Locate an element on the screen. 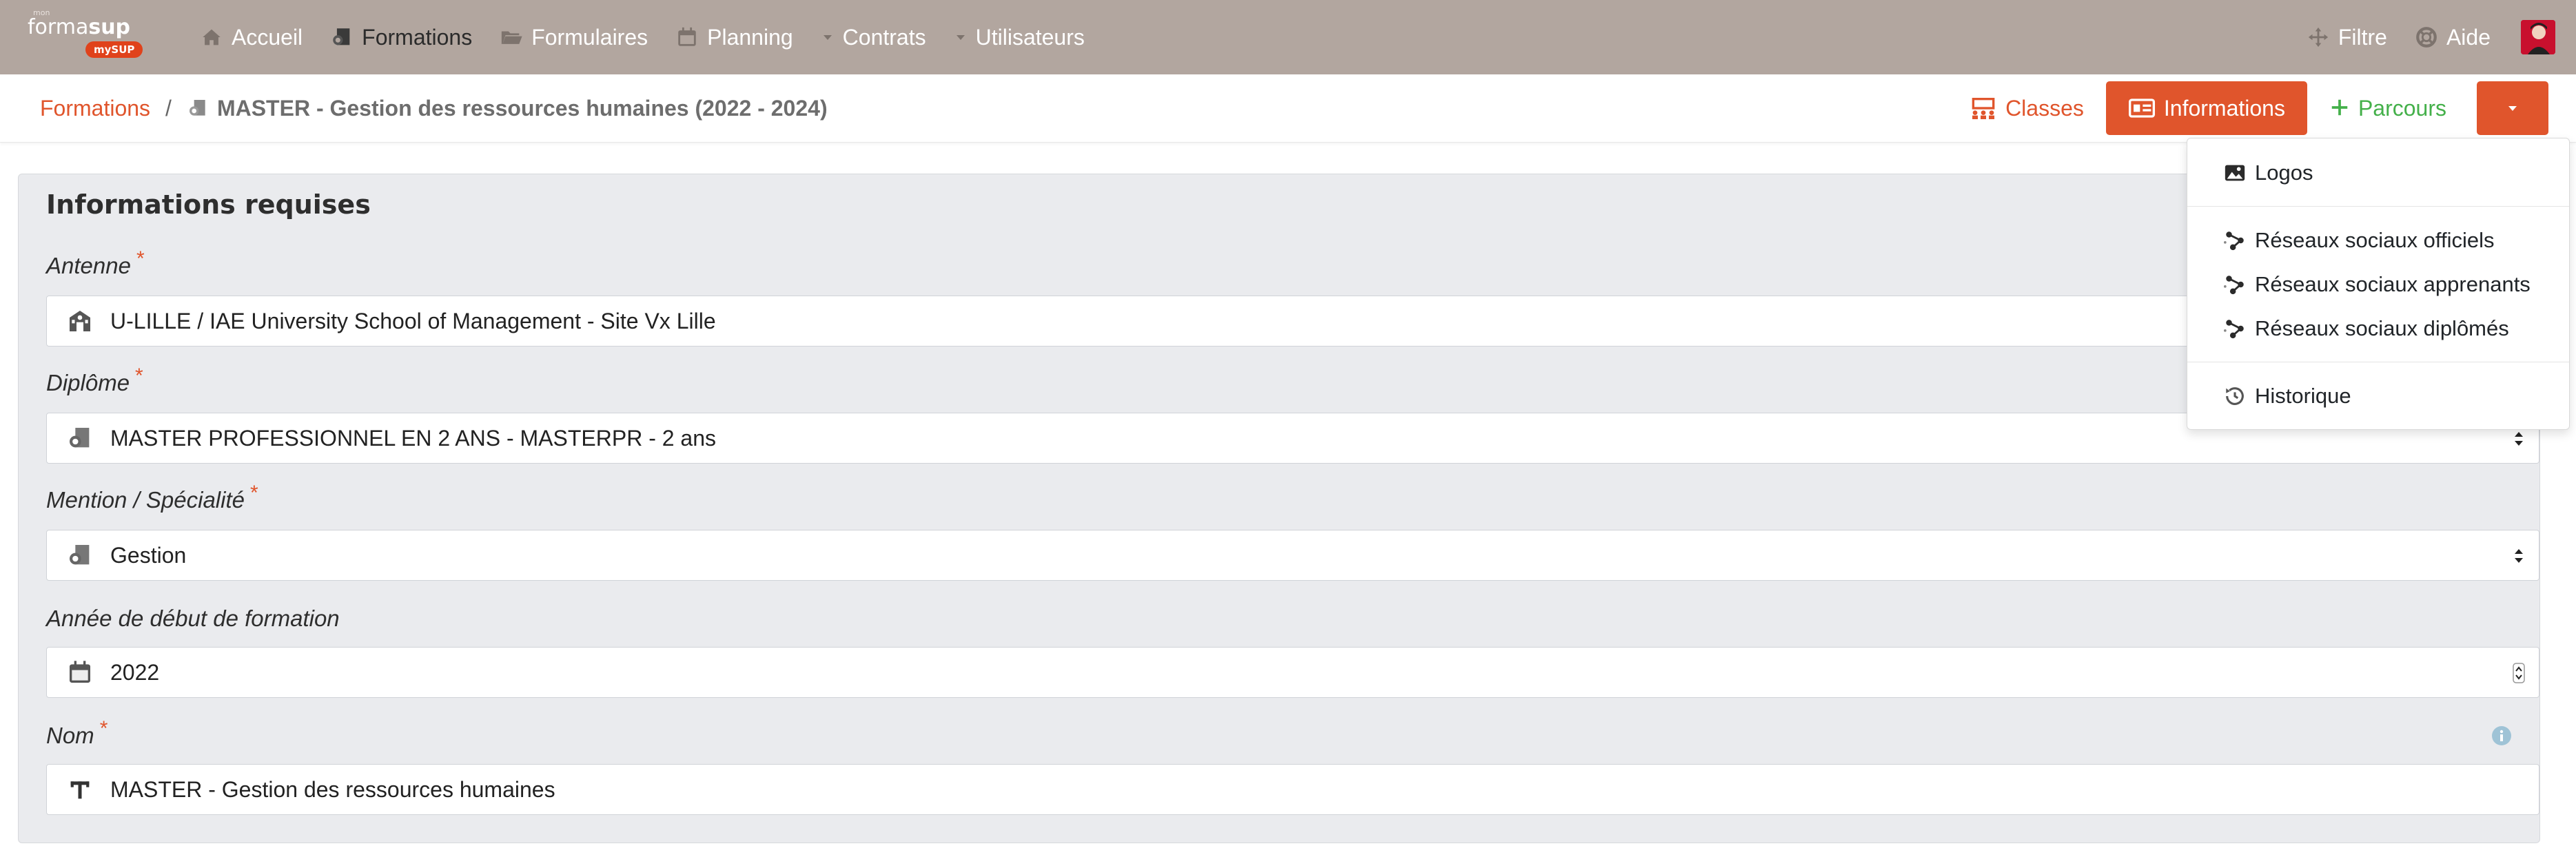  nav-accueil: Accueil is located at coordinates (251, 37).